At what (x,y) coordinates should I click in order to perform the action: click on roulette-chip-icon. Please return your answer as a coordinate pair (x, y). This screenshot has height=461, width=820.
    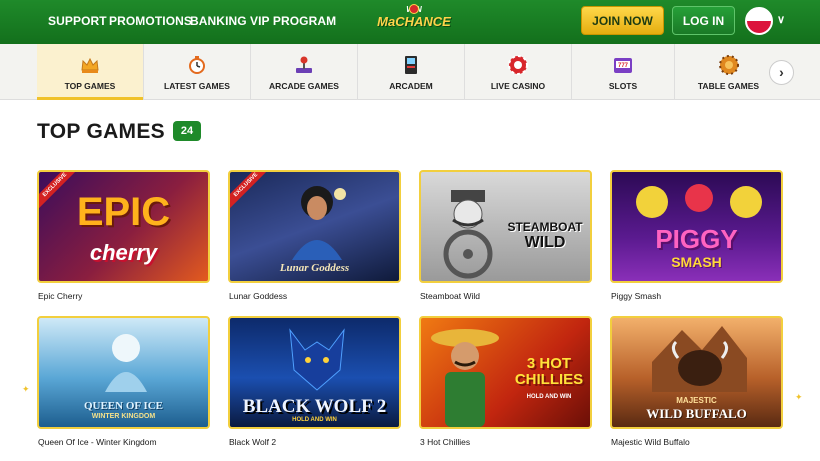
    Looking at the image, I should click on (518, 65).